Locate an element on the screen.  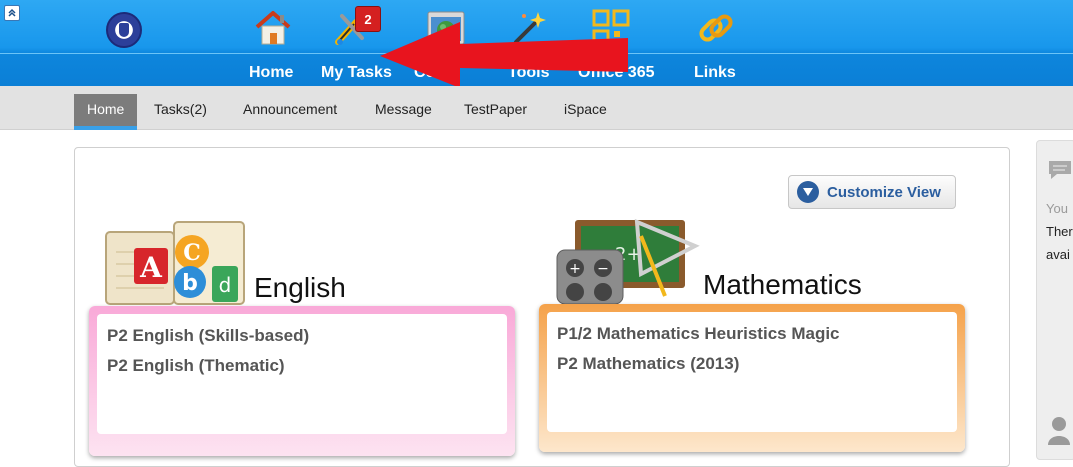
mathematics-subject-icon: 2+ + − is located at coordinates (627, 262).